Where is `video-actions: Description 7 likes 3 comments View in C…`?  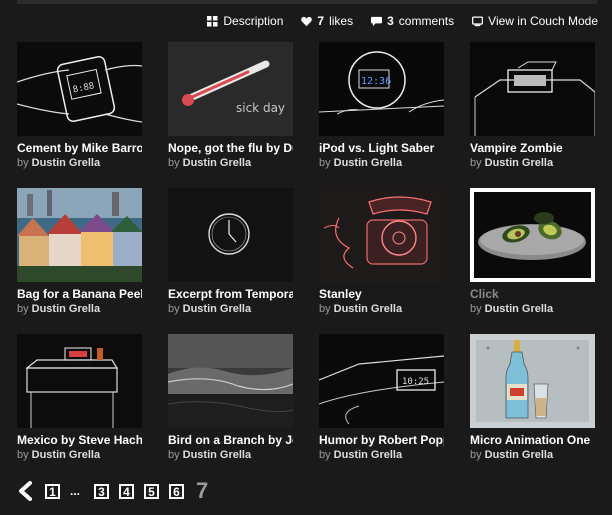
video-actions: Description 7 likes 3 comments View in C… is located at coordinates (402, 21).